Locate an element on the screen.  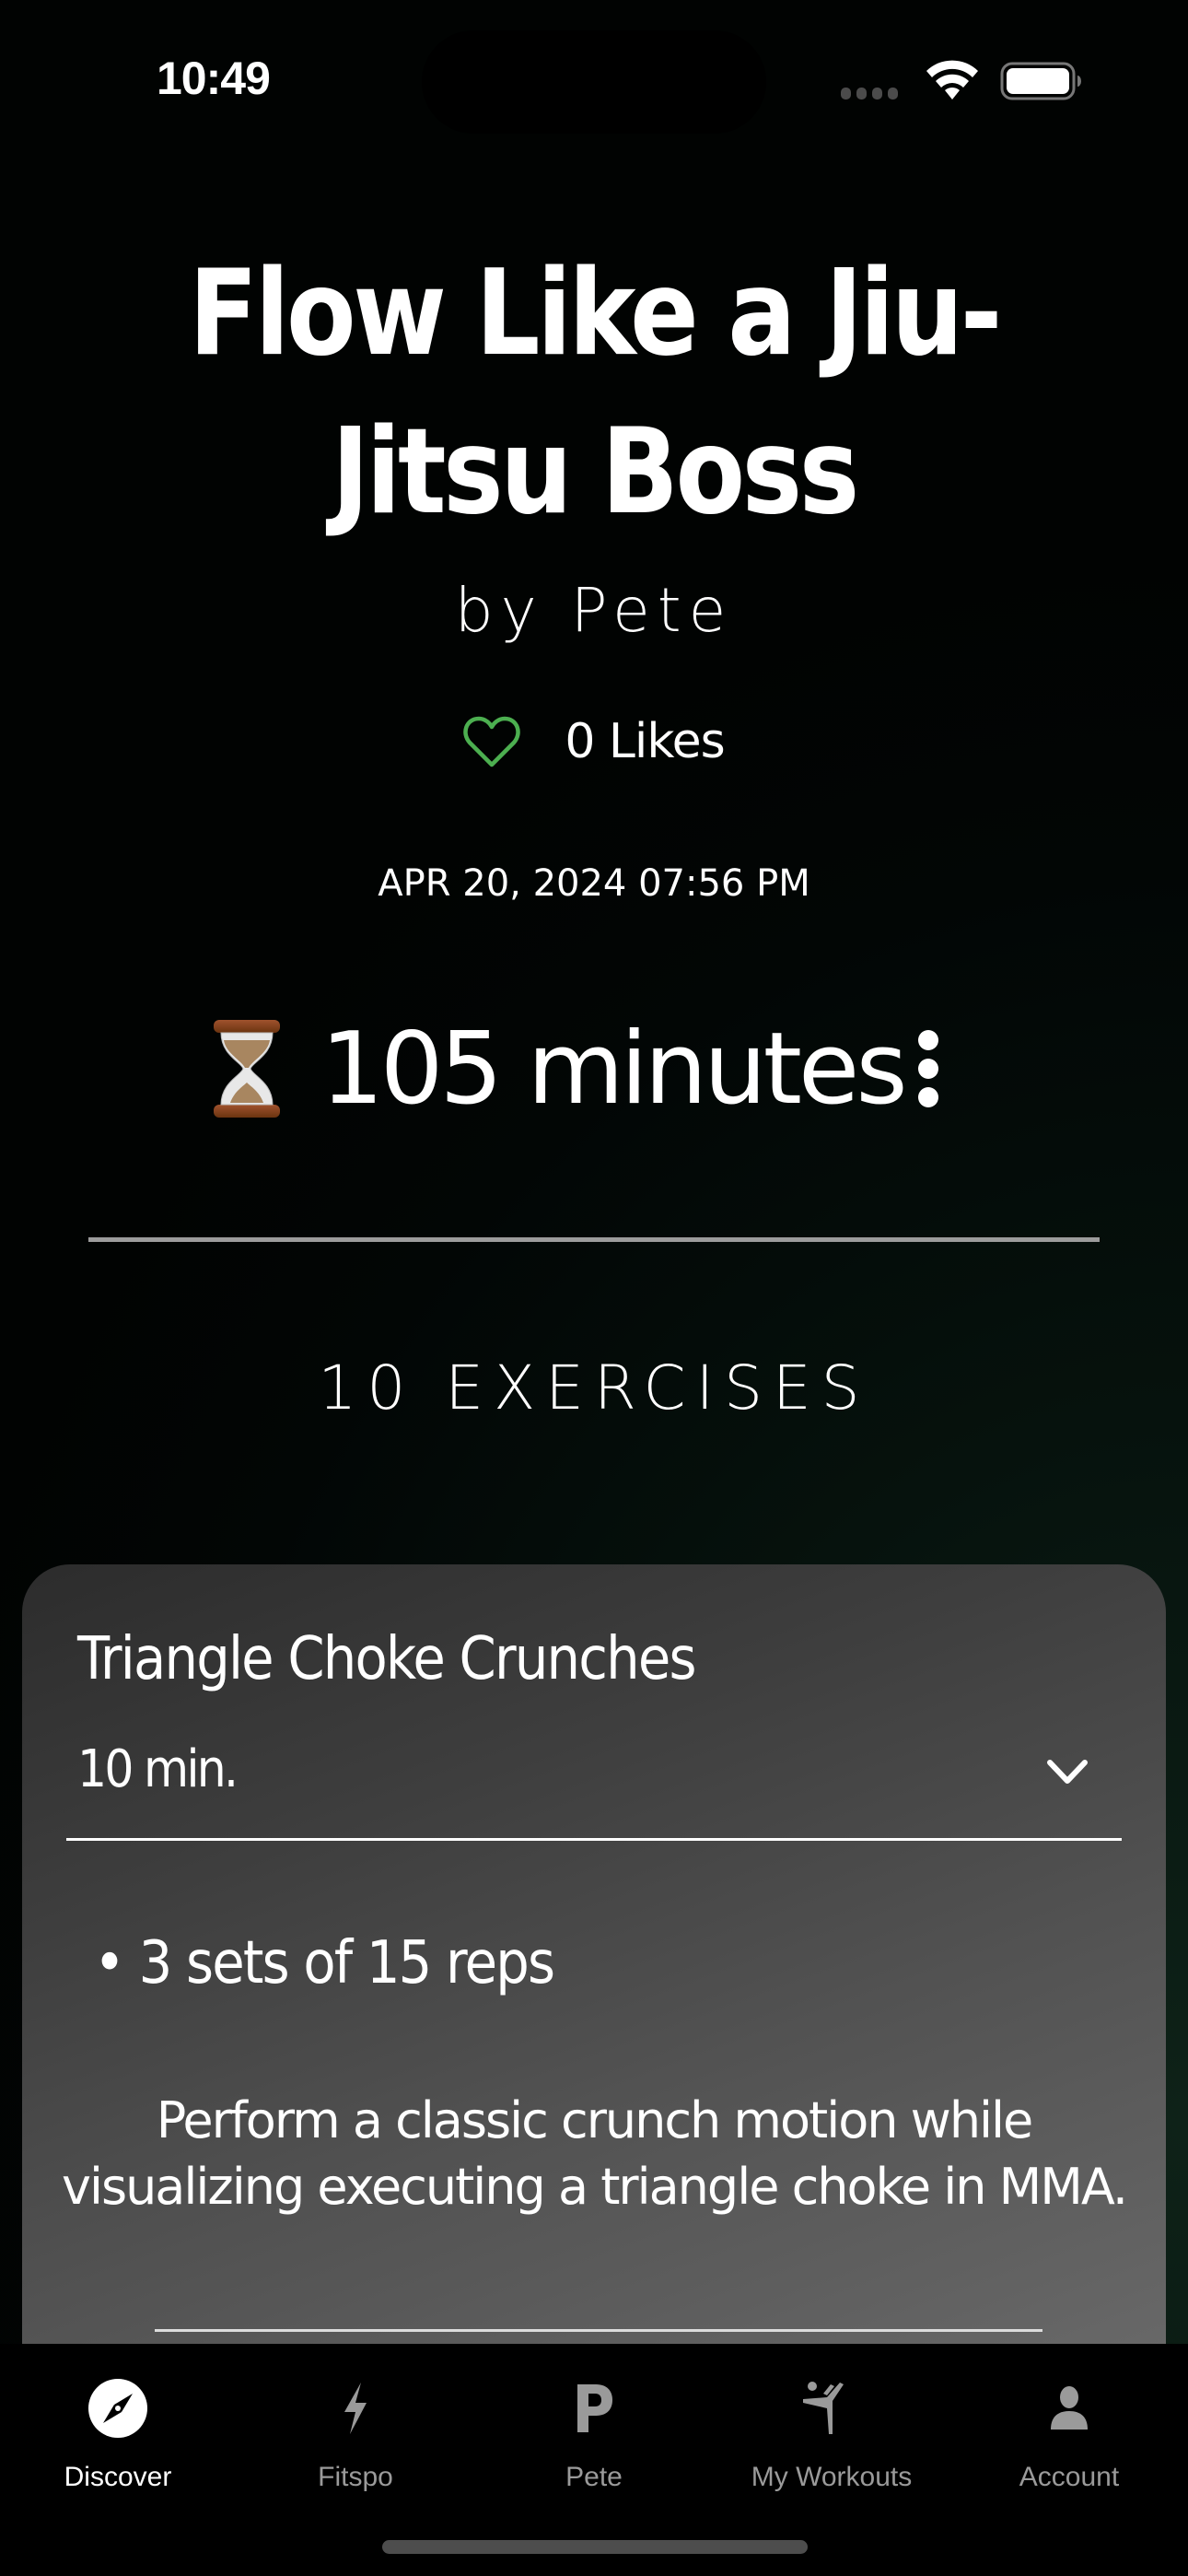
tab-label: Discover is located at coordinates (118, 2477).